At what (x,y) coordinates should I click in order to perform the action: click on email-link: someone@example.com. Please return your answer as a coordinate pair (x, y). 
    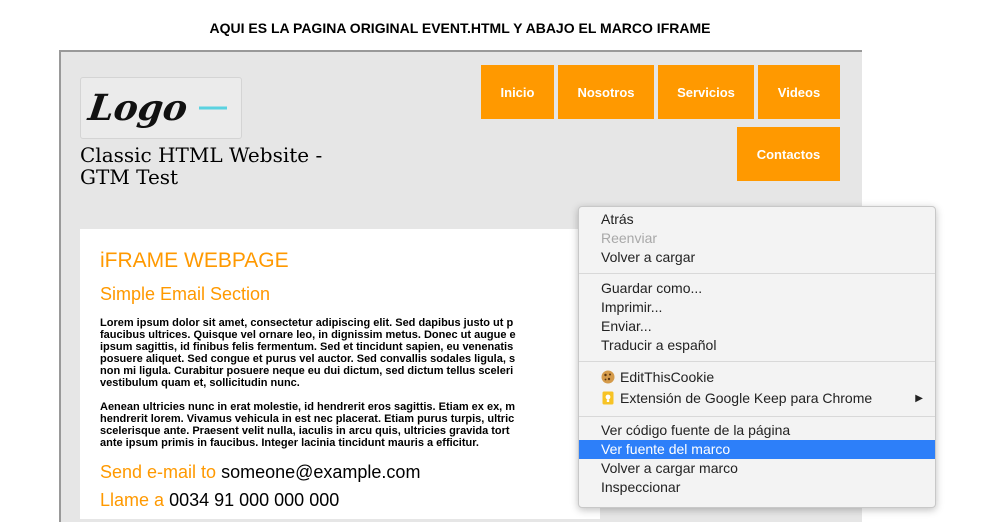
    Looking at the image, I should click on (320, 472).